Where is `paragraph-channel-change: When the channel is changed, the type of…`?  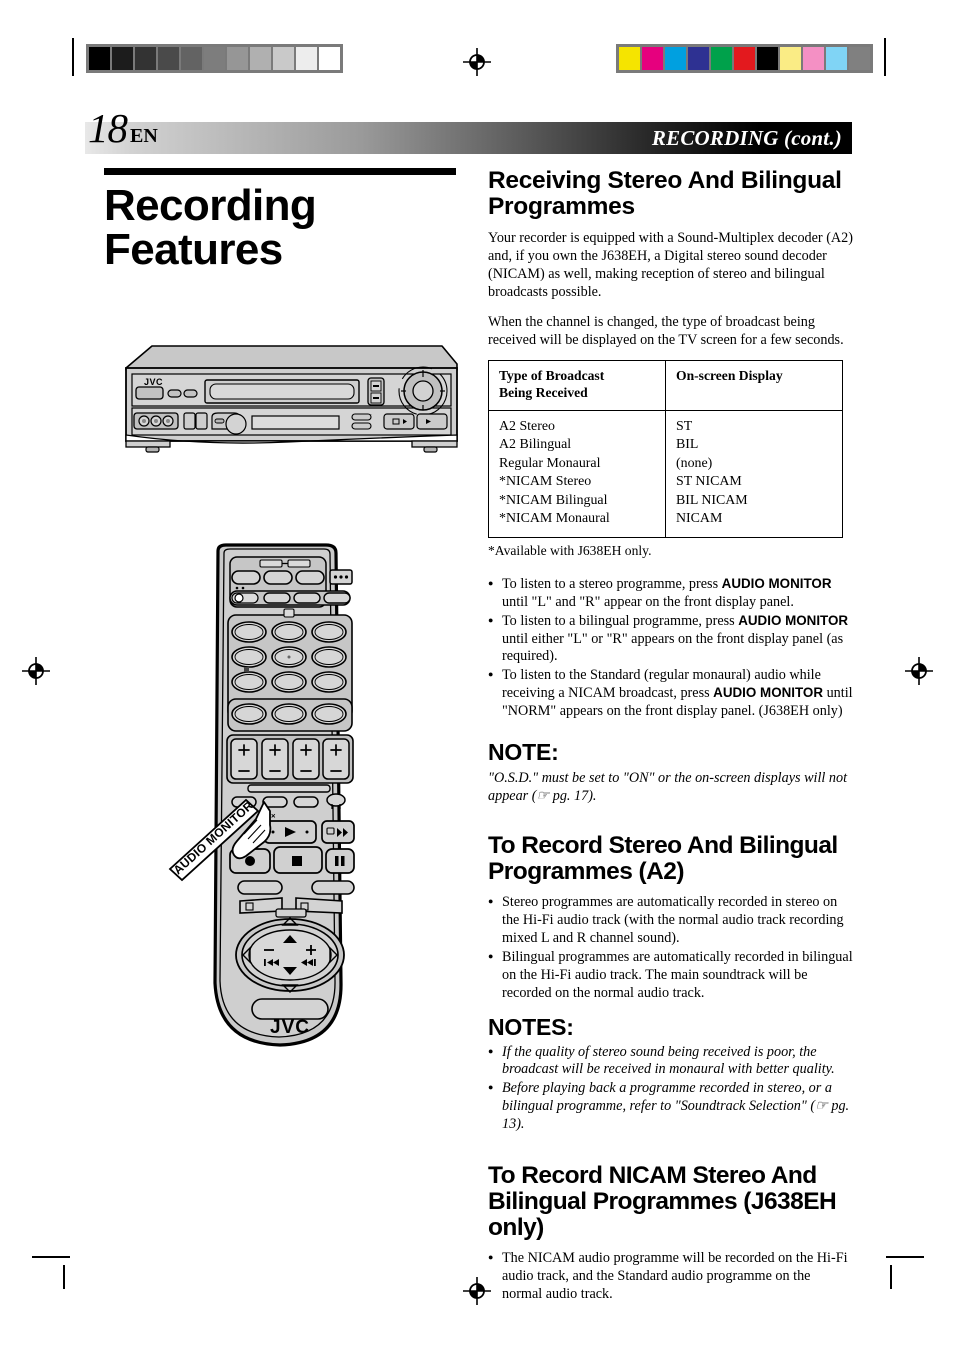
paragraph-channel-change: When the channel is changed, the type of… is located at coordinates (666, 330).